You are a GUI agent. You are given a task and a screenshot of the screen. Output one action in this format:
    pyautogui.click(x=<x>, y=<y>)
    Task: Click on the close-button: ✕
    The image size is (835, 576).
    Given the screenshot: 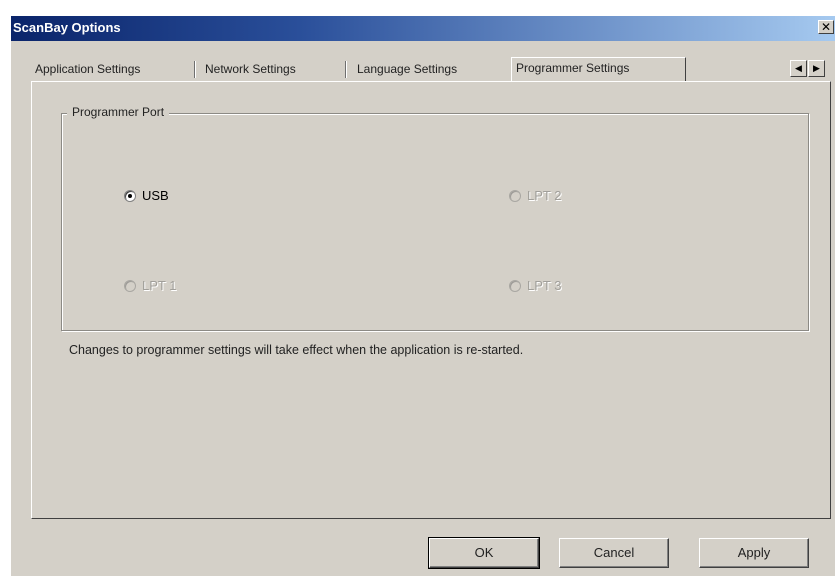 What is the action you would take?
    pyautogui.click(x=826, y=27)
    